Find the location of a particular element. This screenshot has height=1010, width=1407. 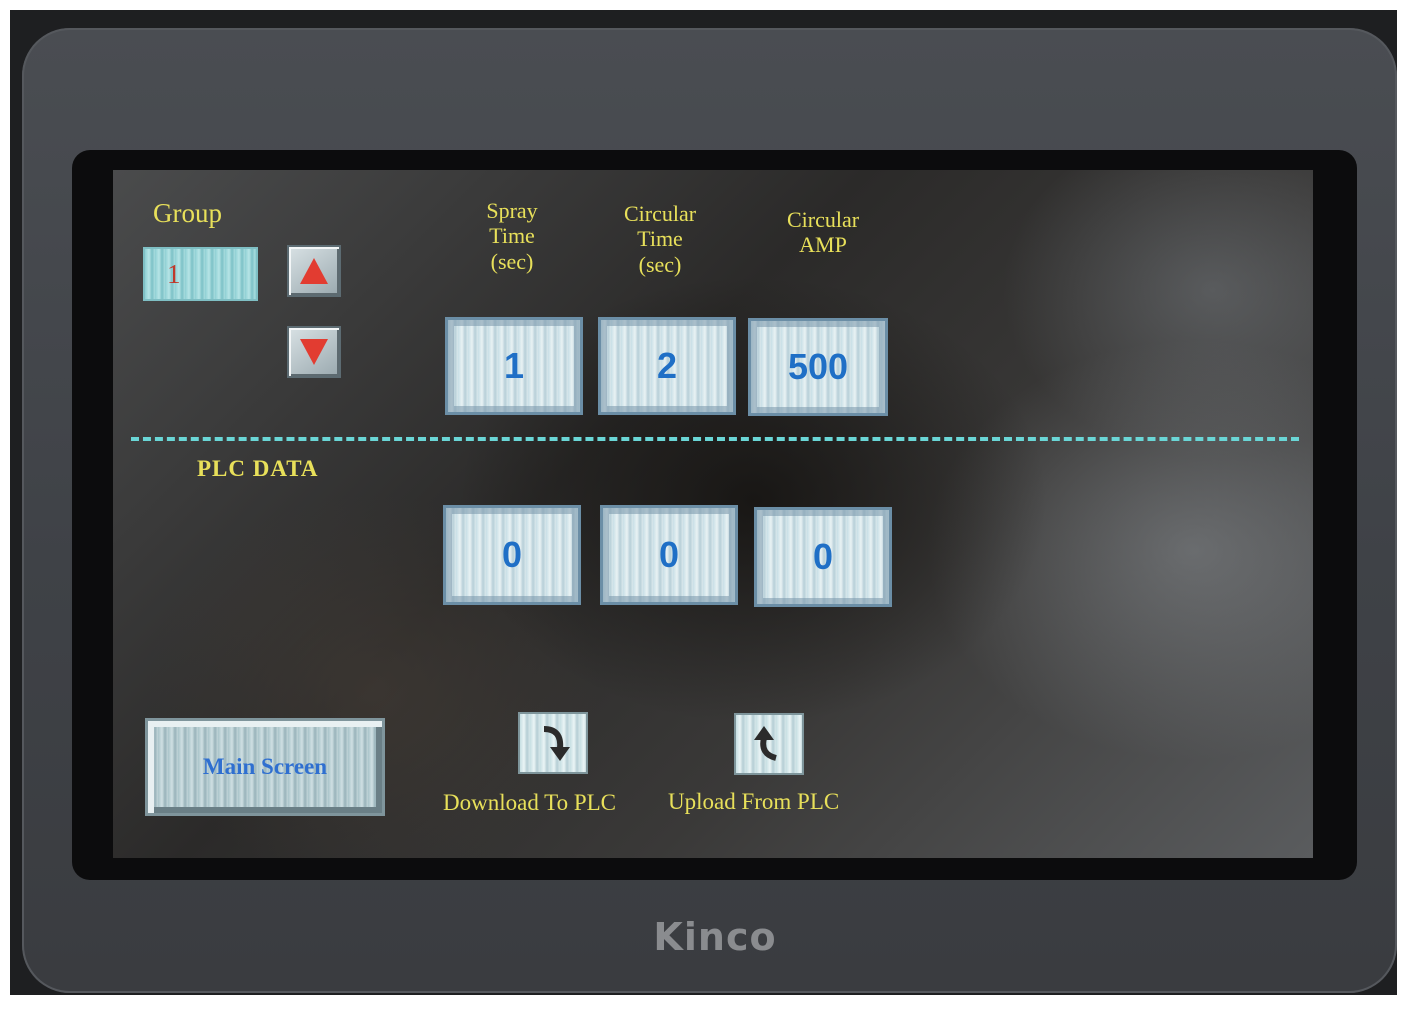

plc-data-label: PLC DATA is located at coordinates (258, 468).